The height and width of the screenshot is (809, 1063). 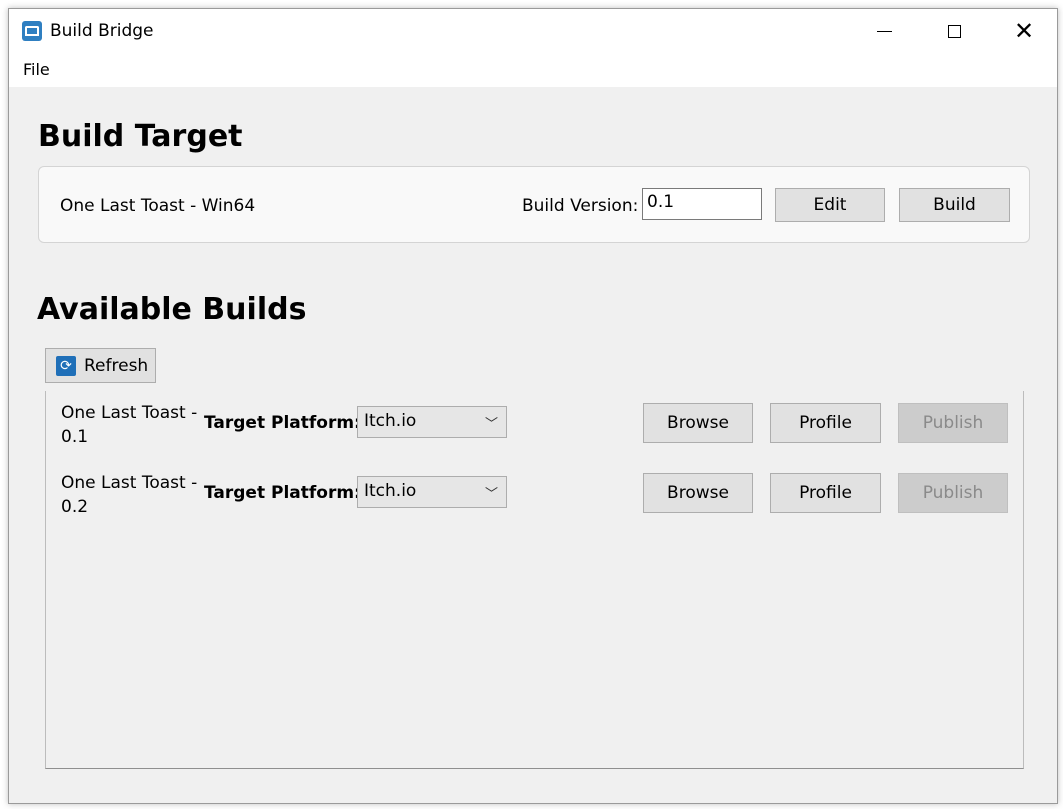 I want to click on maximize-icon, so click(x=954, y=31).